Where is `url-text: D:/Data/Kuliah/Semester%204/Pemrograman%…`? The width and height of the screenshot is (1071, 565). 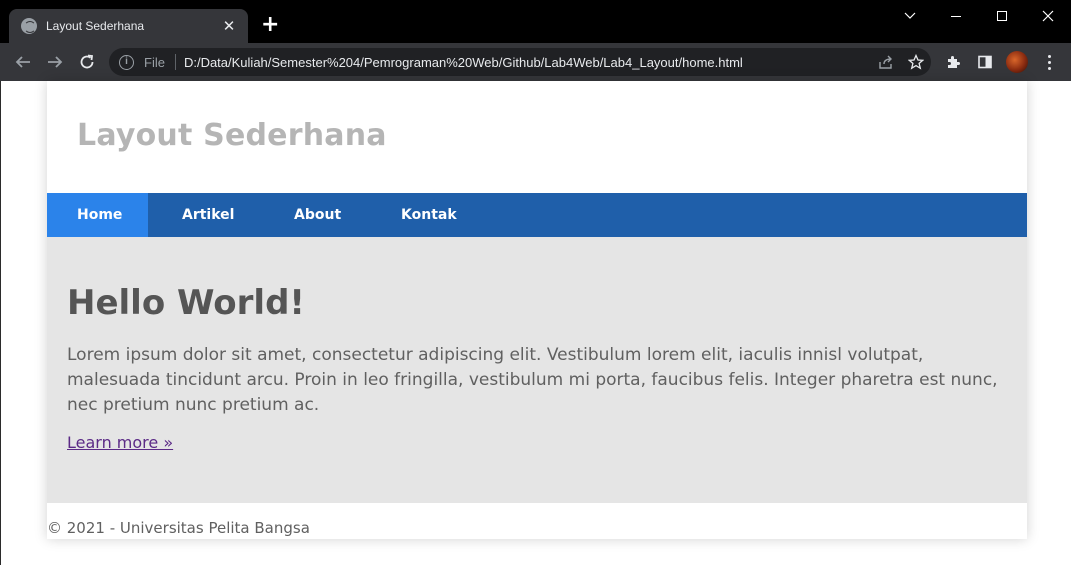
url-text: D:/Data/Kuliah/Semester%204/Pemrograman%… is located at coordinates (527, 62).